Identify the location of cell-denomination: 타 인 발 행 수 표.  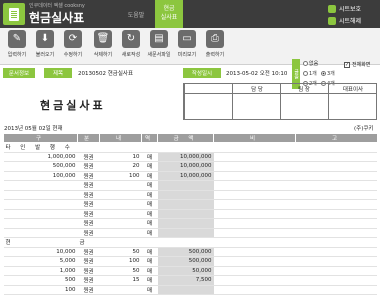
(40, 147).